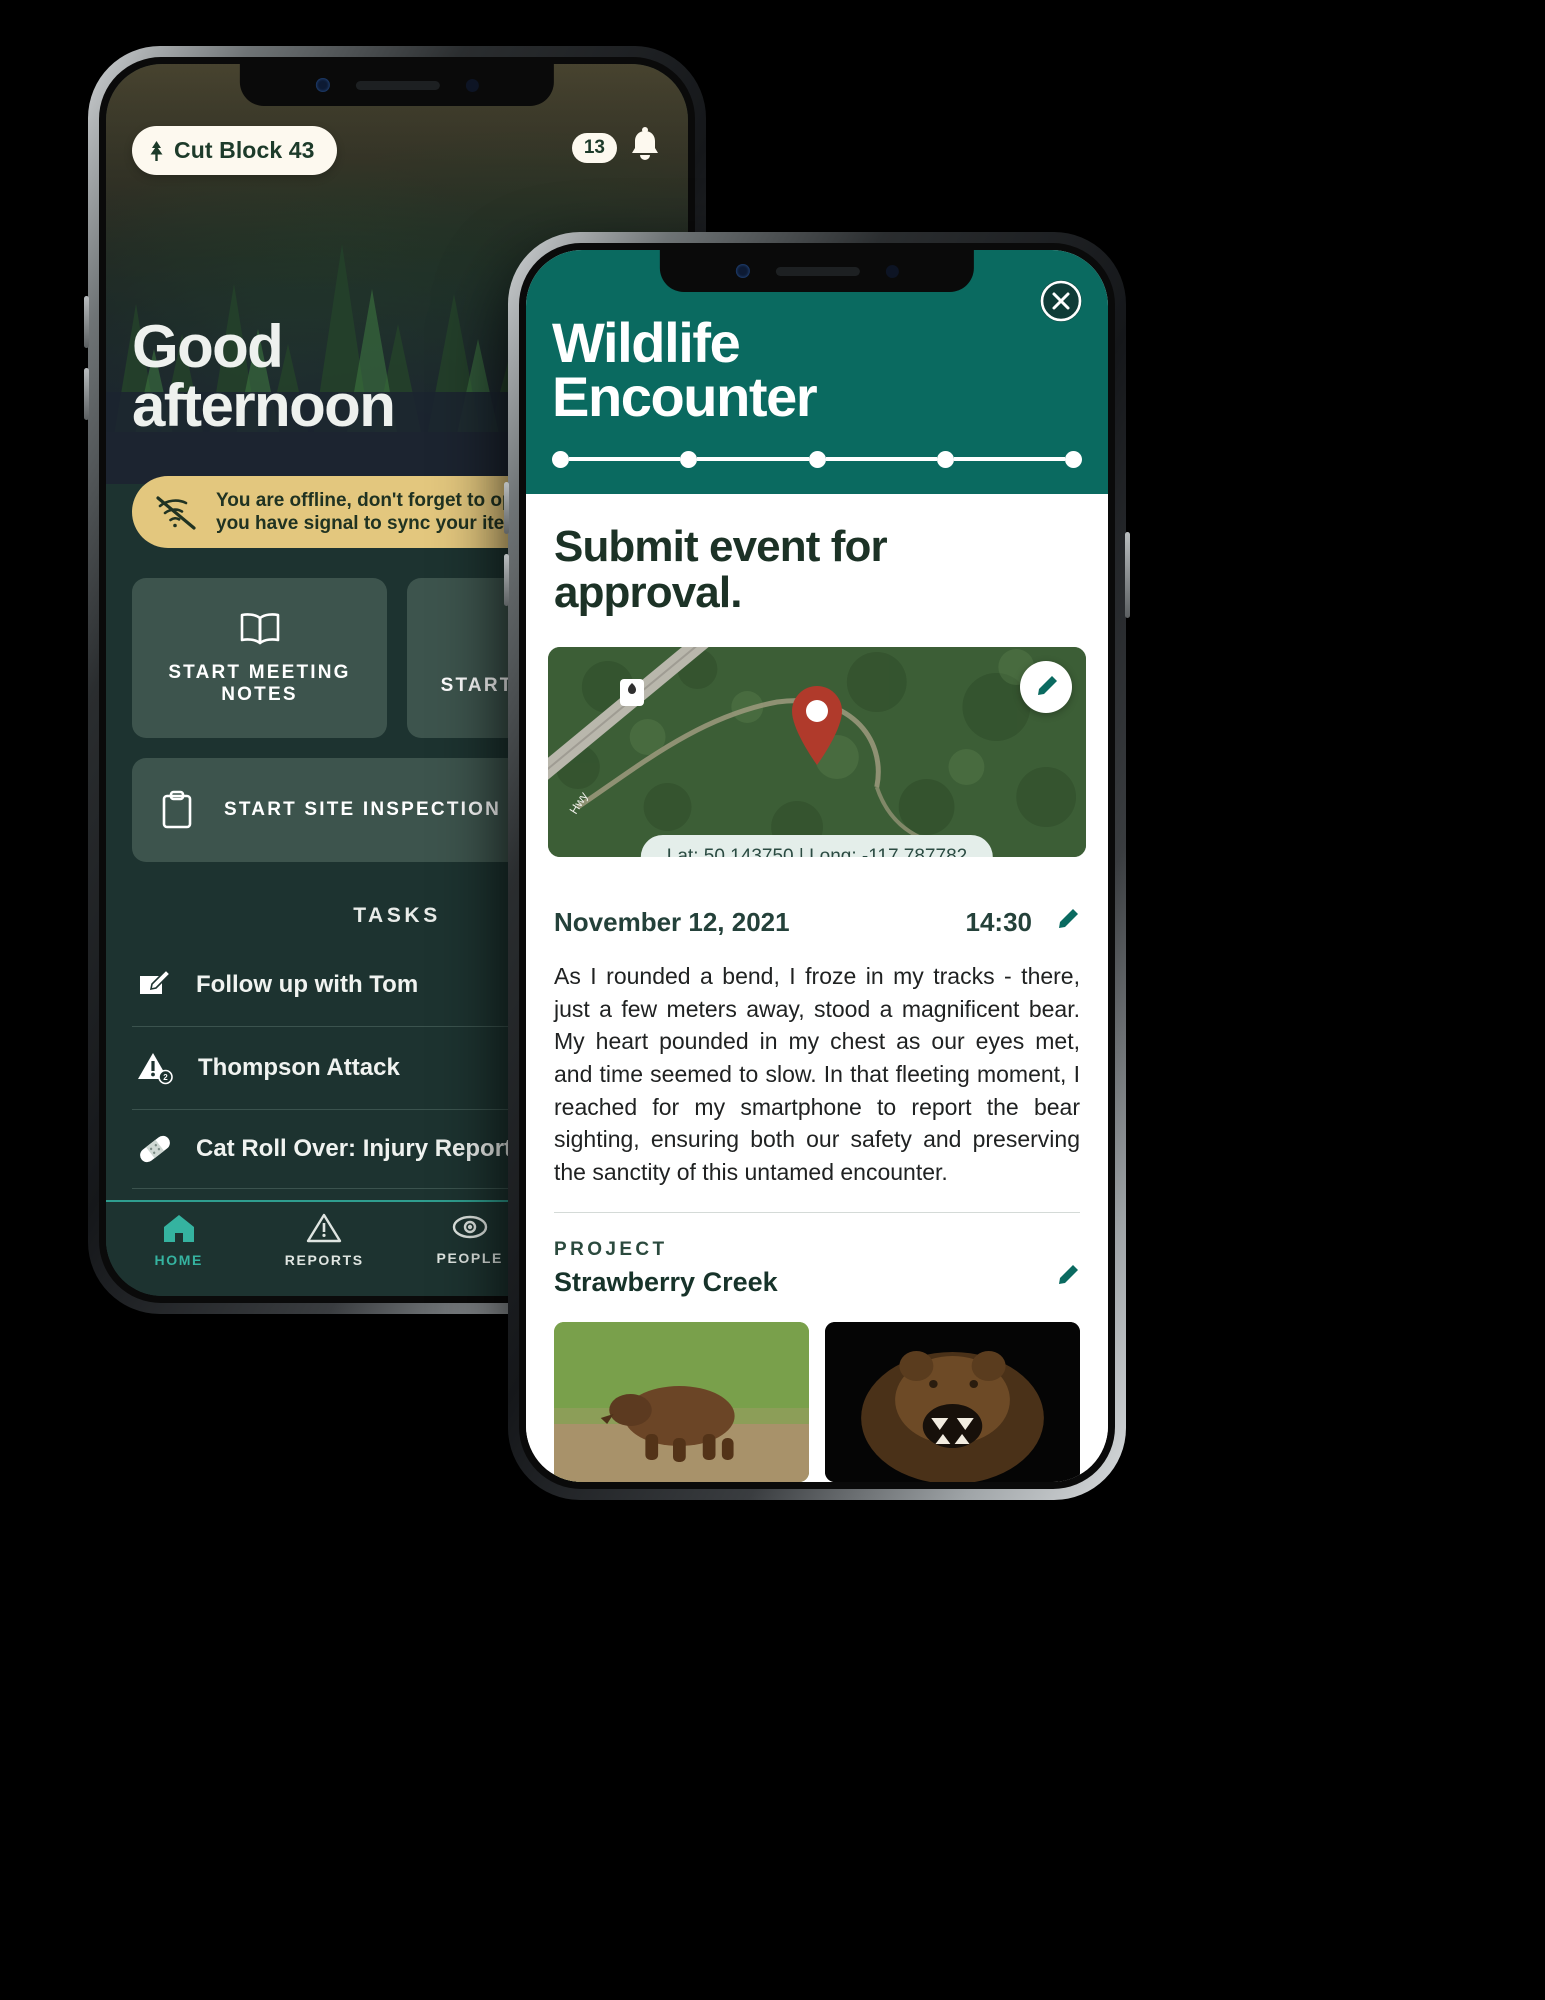  What do you see at coordinates (178, 1228) in the screenshot?
I see `home-icon` at bounding box center [178, 1228].